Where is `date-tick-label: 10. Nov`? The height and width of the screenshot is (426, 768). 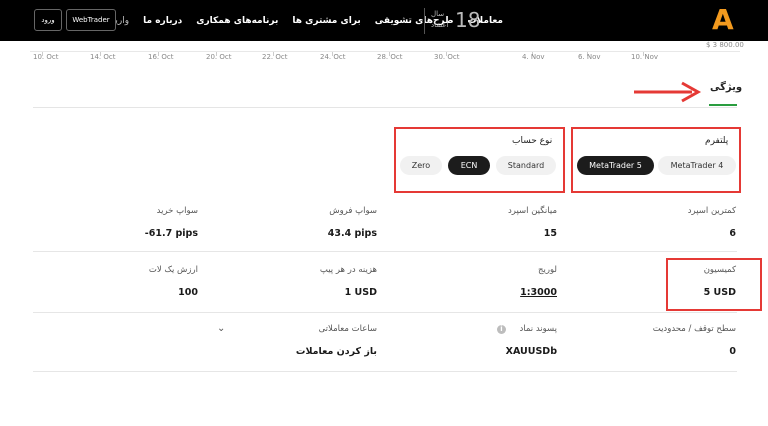 date-tick-label: 10. Nov is located at coordinates (645, 57).